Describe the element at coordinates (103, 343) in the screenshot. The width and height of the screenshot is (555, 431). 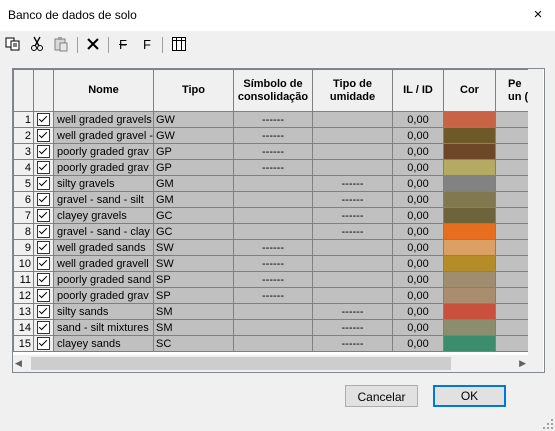
I see `nome-cell: clayey sands` at that location.